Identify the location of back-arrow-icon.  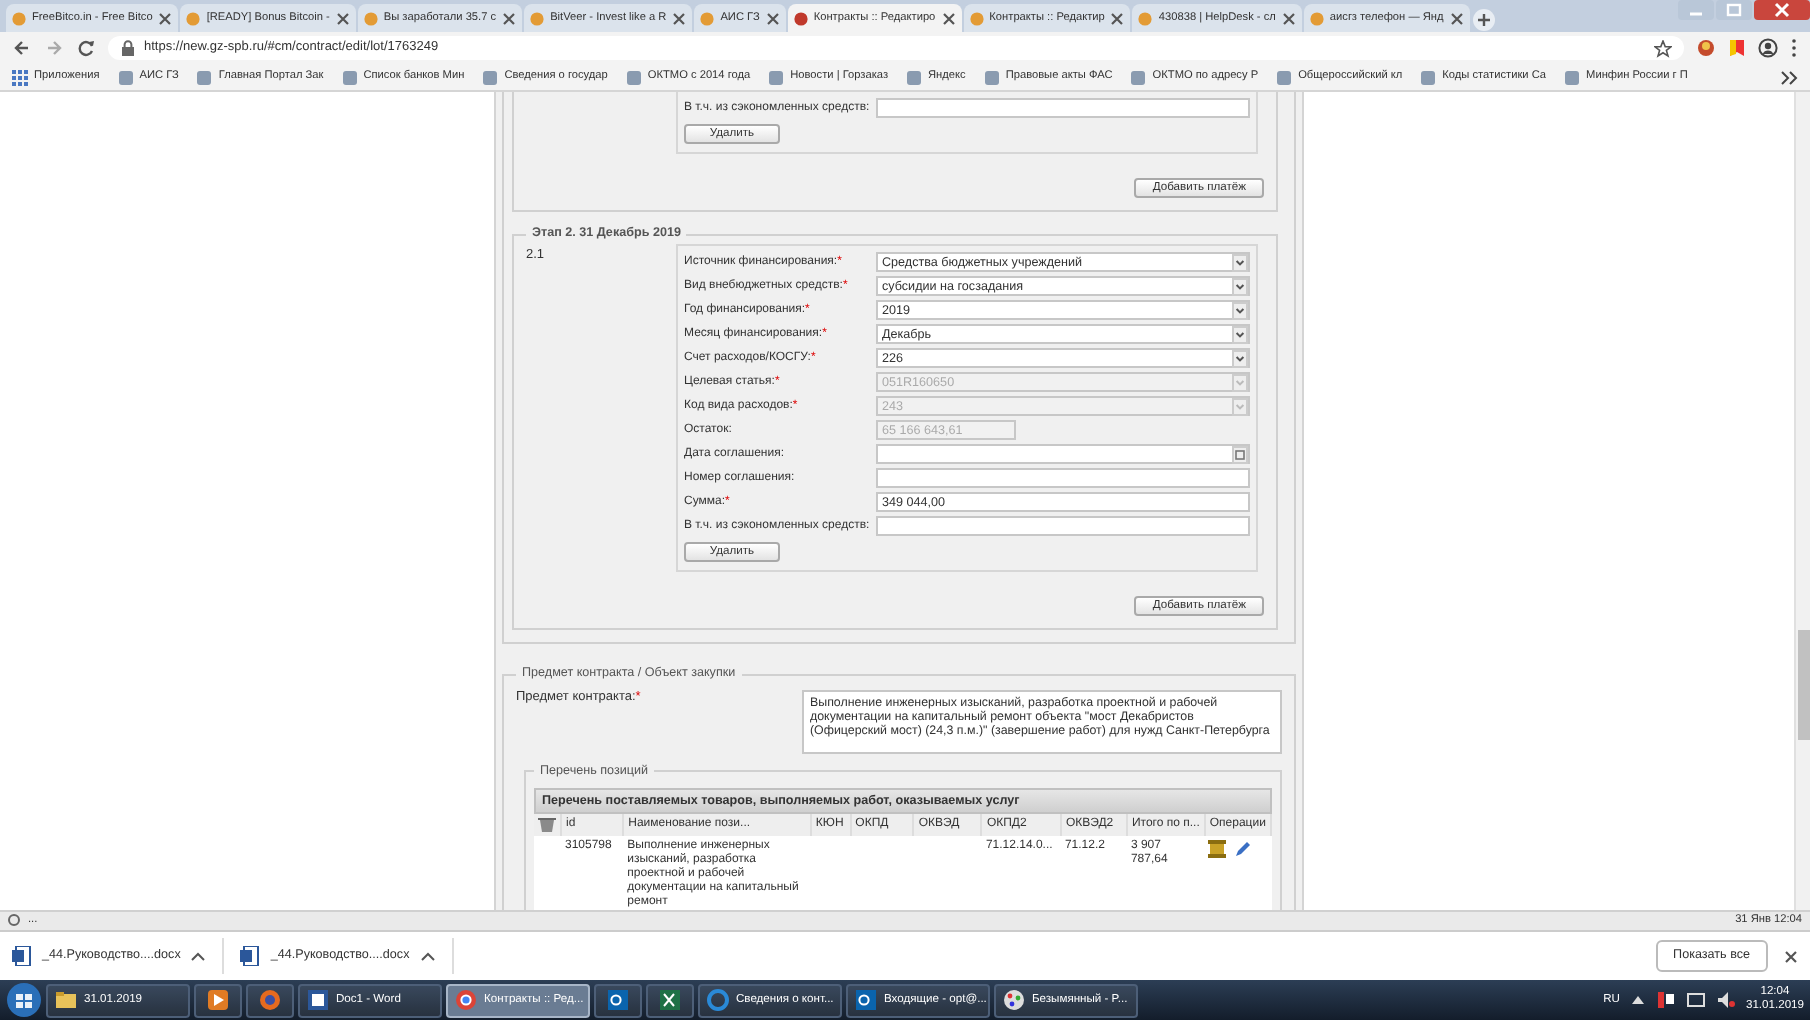
(22, 48).